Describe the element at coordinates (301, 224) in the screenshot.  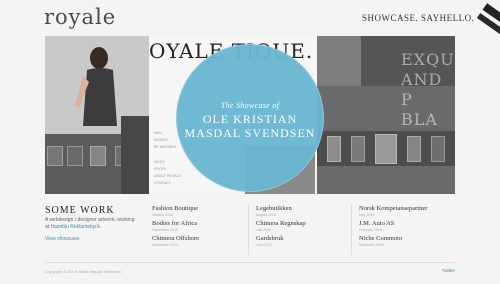
I see `project-title: Chimera Regnskap` at that location.